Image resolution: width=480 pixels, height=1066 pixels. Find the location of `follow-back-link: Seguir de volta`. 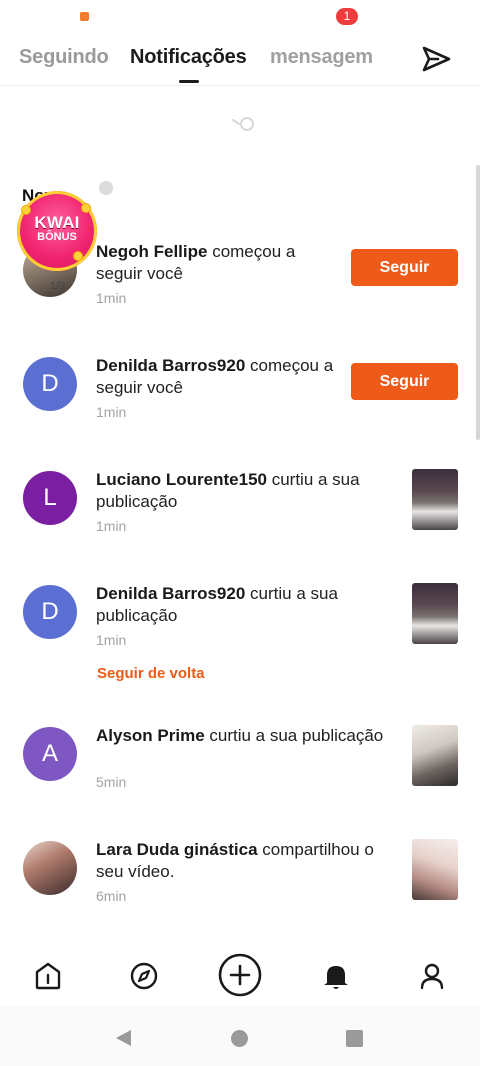

follow-back-link: Seguir de volta is located at coordinates (151, 673).